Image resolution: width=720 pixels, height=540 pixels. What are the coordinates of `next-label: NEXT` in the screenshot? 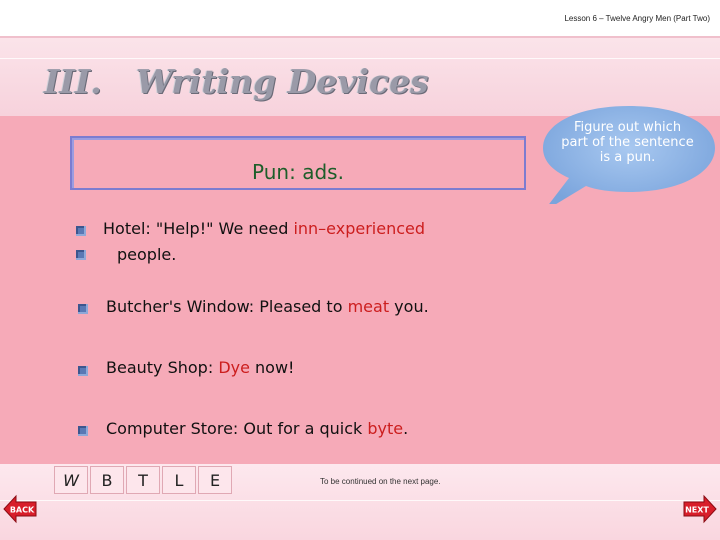 It's located at (697, 510).